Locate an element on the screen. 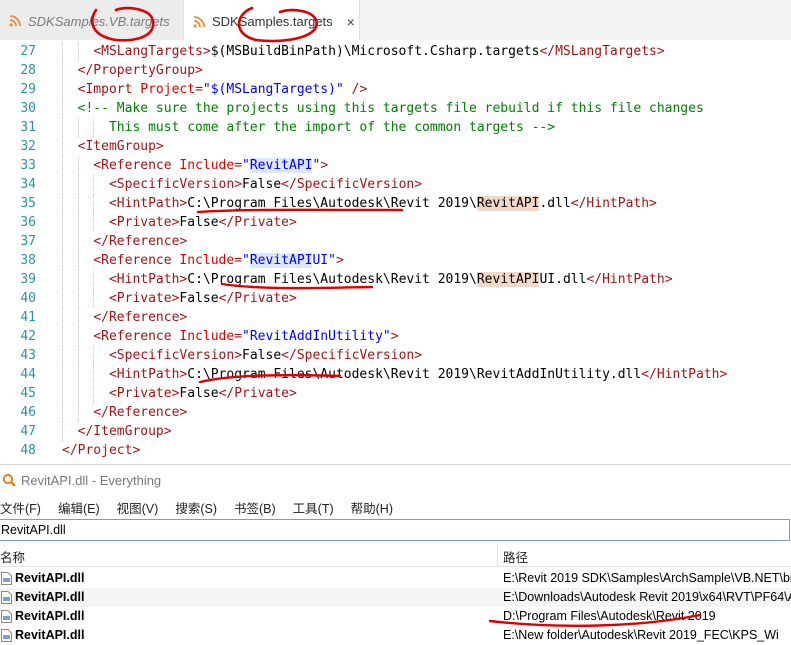  code-token: Include is located at coordinates (207, 165).